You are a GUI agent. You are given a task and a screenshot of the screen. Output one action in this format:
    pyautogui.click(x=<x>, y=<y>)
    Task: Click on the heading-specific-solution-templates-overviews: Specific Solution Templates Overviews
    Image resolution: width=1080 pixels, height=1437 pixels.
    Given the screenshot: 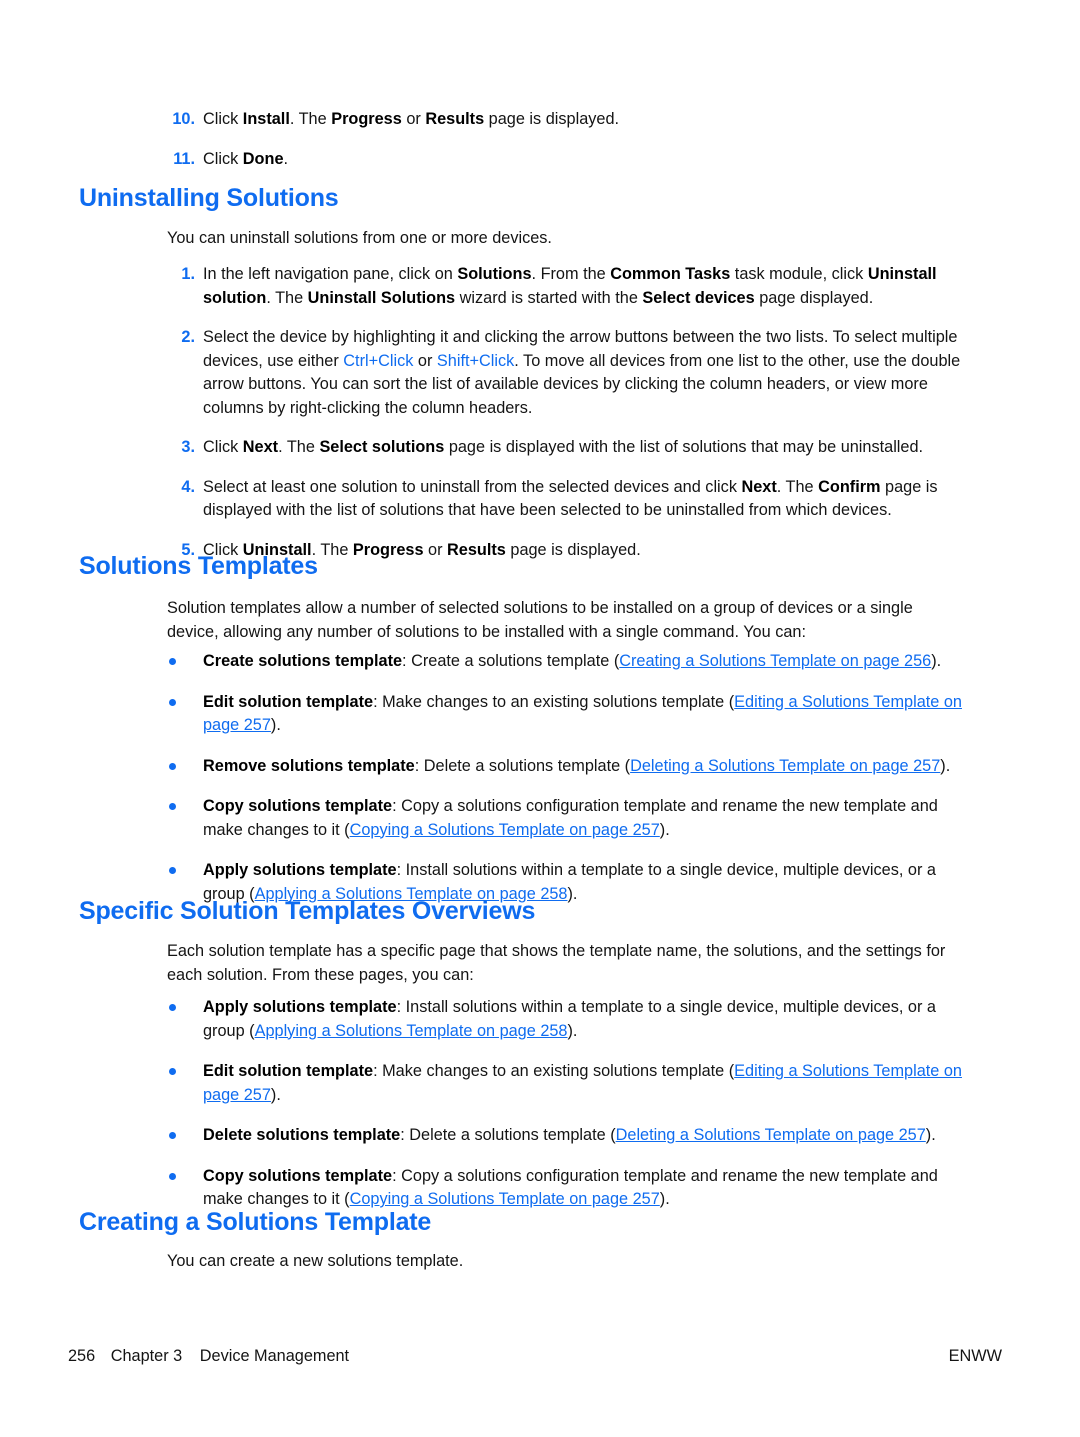 What is the action you would take?
    pyautogui.click(x=307, y=911)
    